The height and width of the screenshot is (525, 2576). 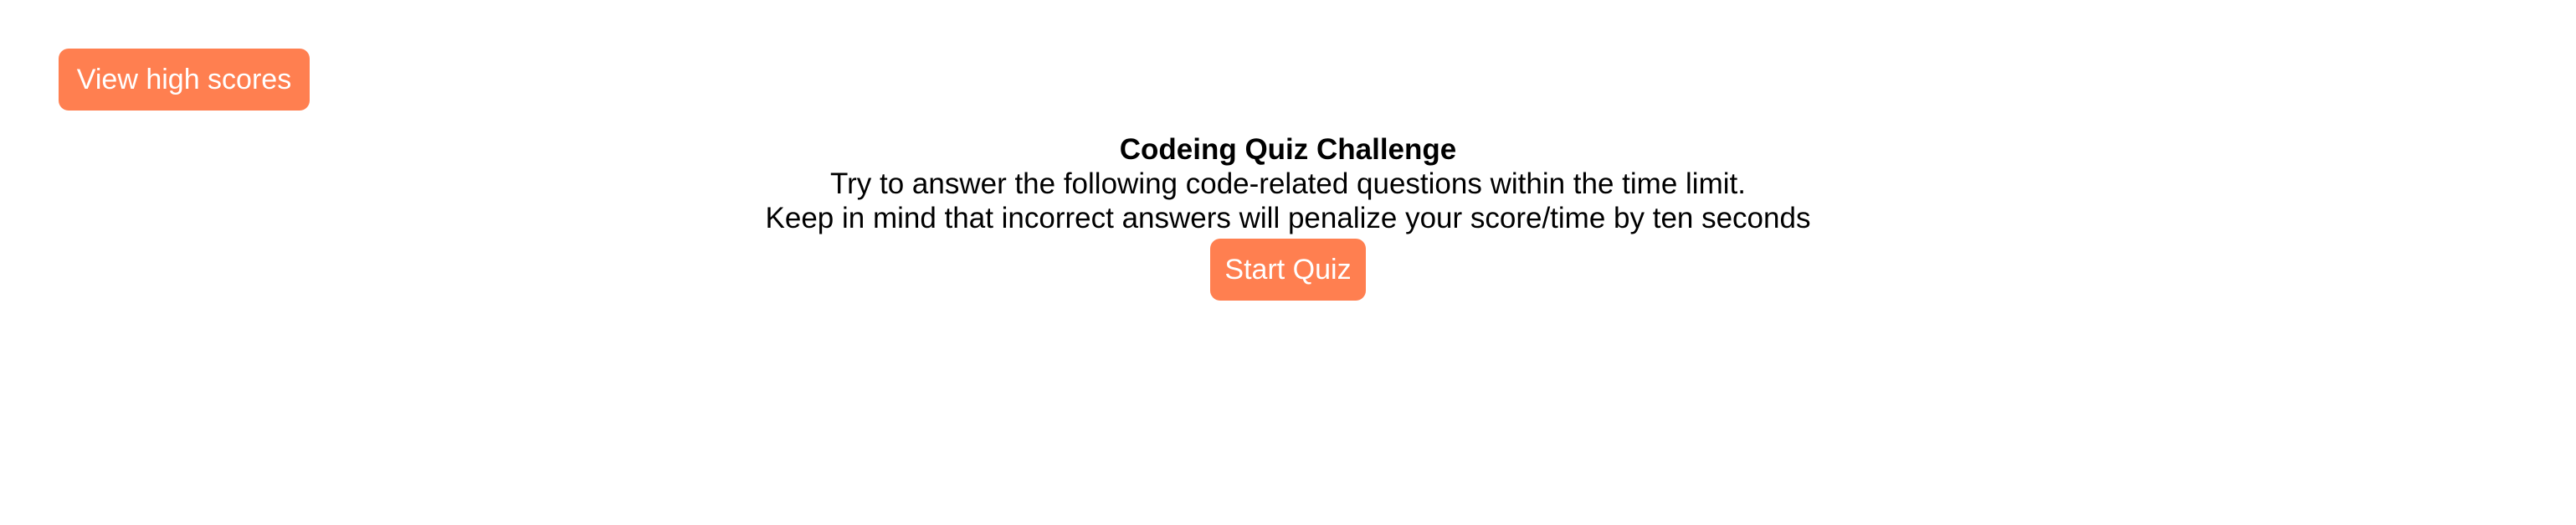 What do you see at coordinates (1288, 150) in the screenshot?
I see `quiz-title: Codeing Quiz Challenge` at bounding box center [1288, 150].